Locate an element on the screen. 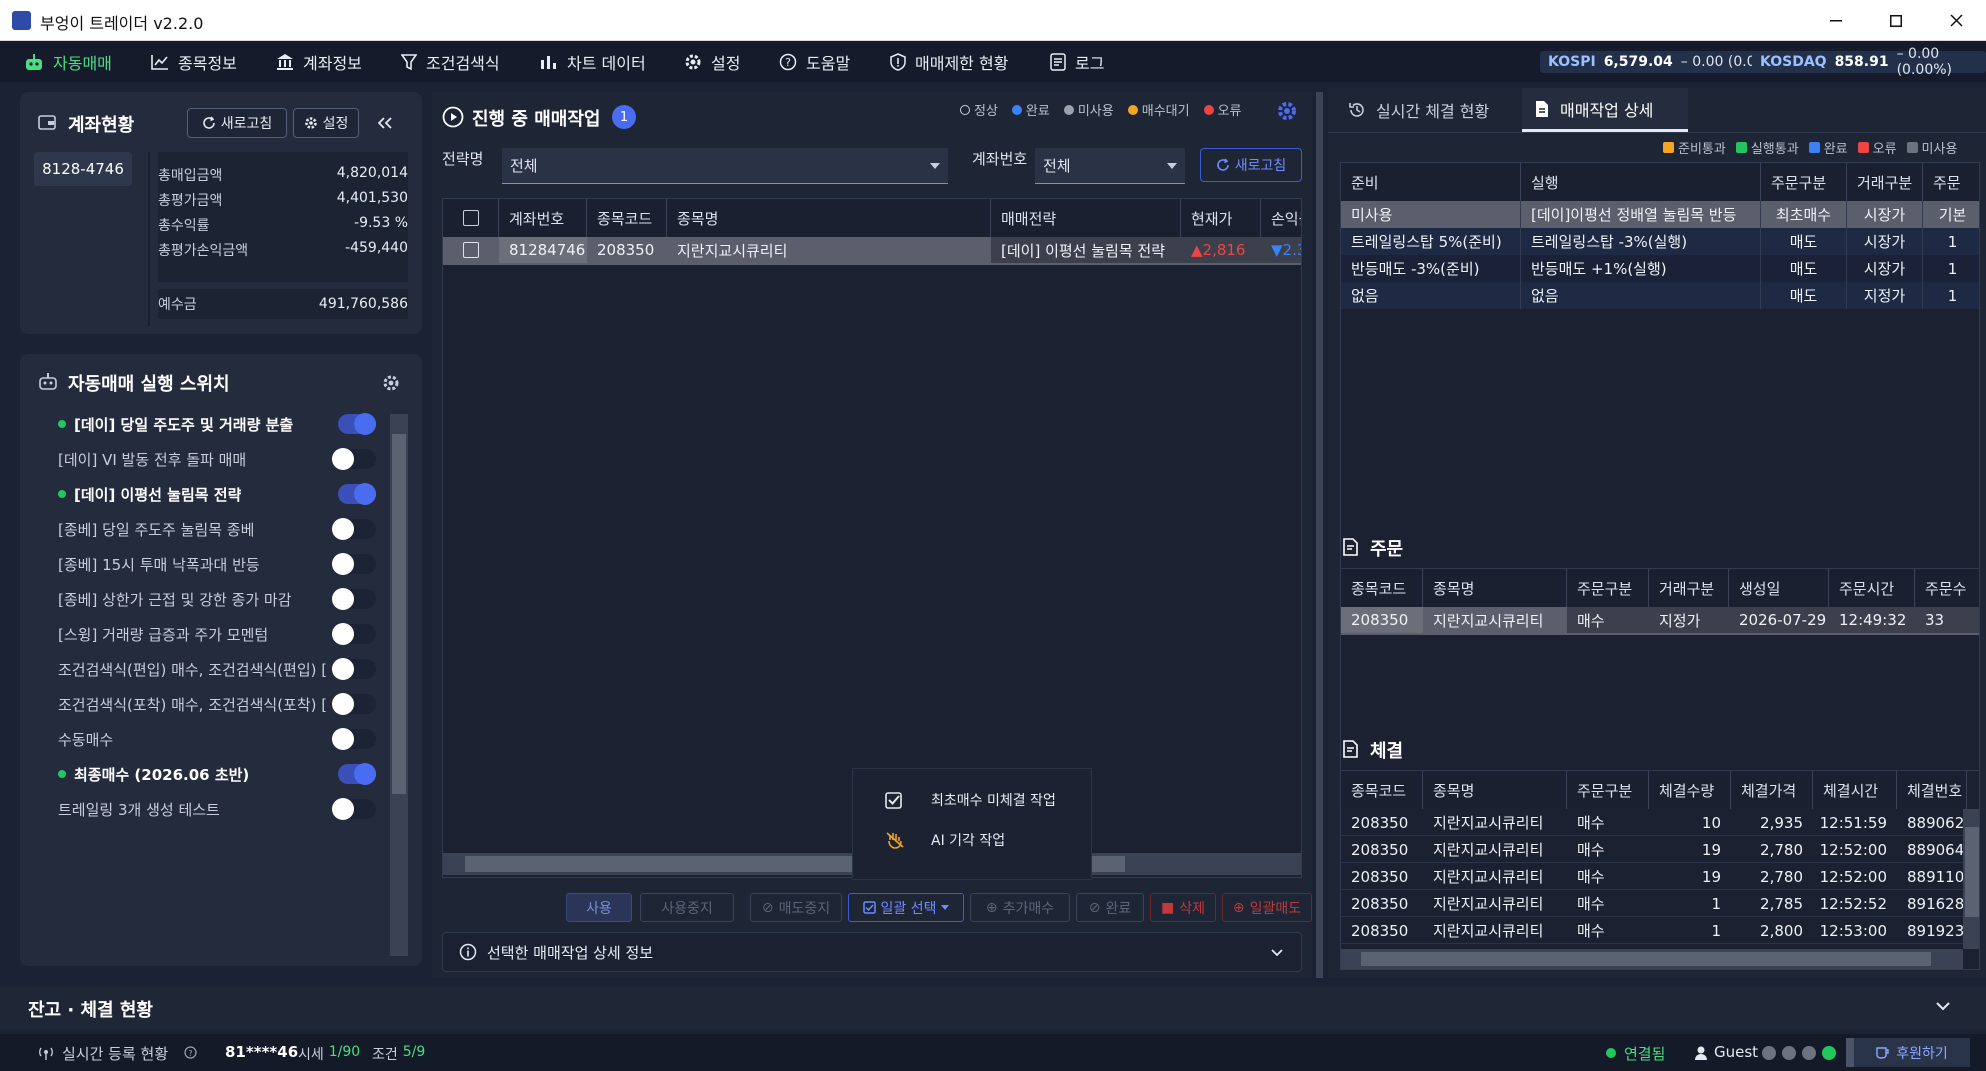 The image size is (1986, 1071). table-row: 트레일링스탑 5%(준비) 트레일링스탑 -3%(실행) 매도 시장가 1 is located at coordinates (1660, 241).